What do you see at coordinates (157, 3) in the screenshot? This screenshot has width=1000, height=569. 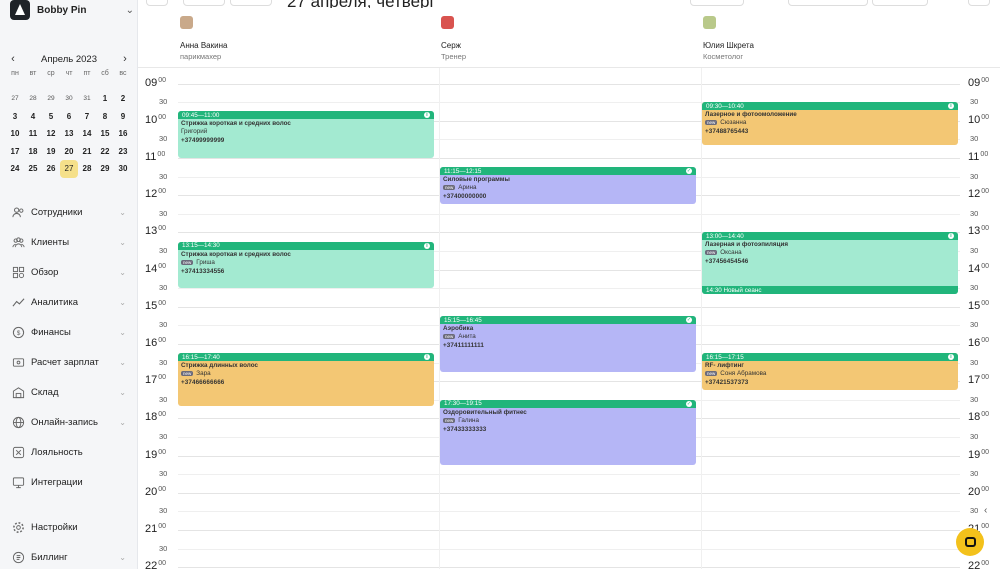 I see `prev-day-button` at bounding box center [157, 3].